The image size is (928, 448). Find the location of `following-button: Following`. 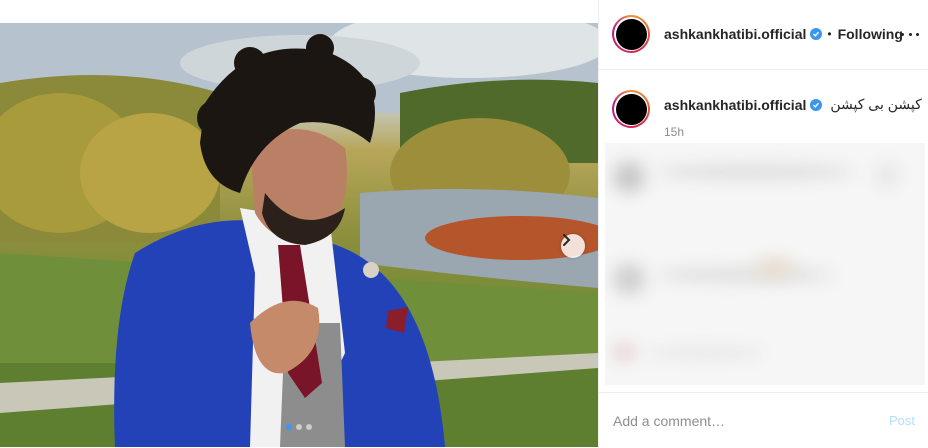

following-button: Following is located at coordinates (870, 34).